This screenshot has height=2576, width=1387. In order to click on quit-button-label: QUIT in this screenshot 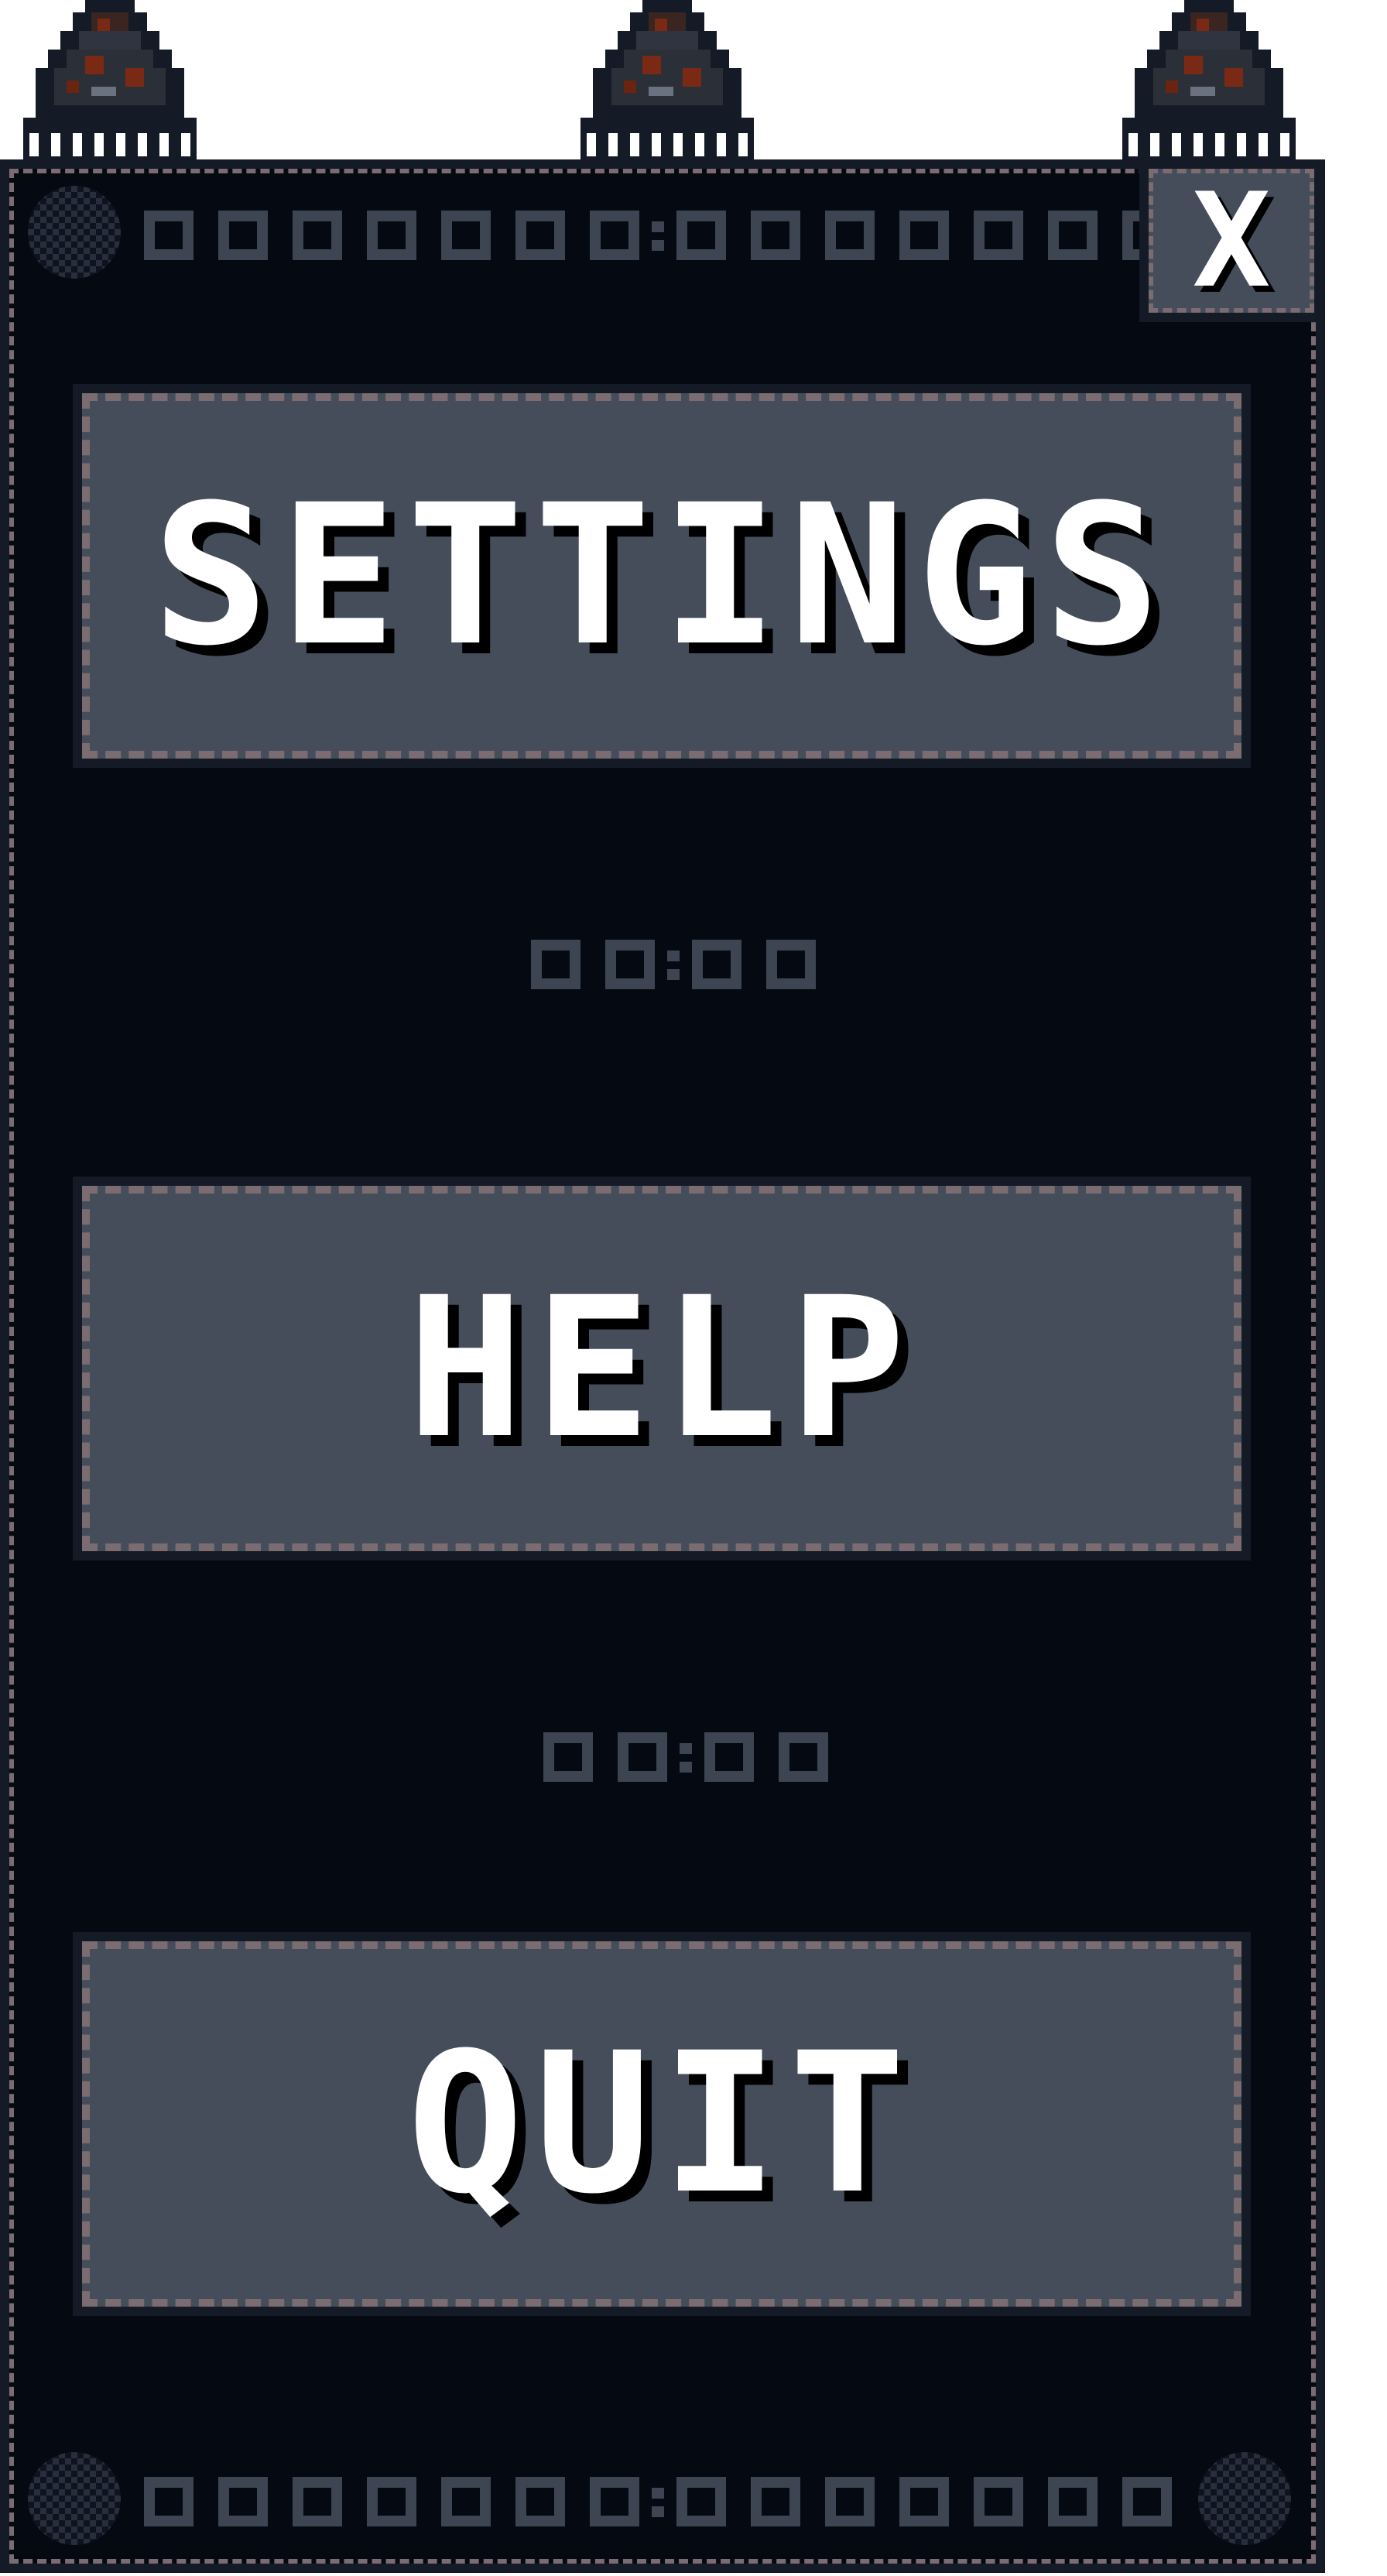, I will do `click(661, 2123)`.